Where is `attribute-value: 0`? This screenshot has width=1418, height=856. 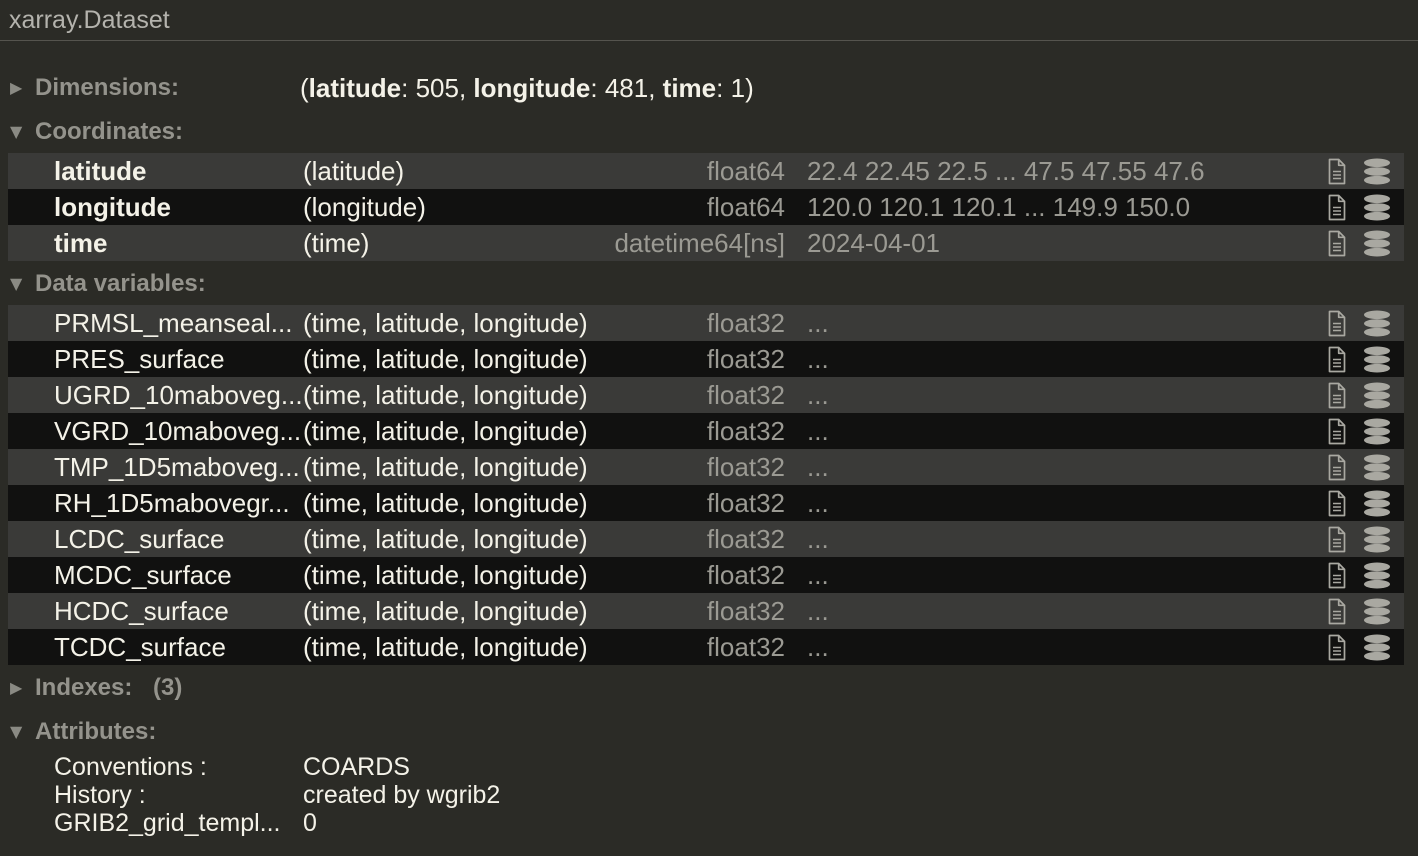 attribute-value: 0 is located at coordinates (310, 823).